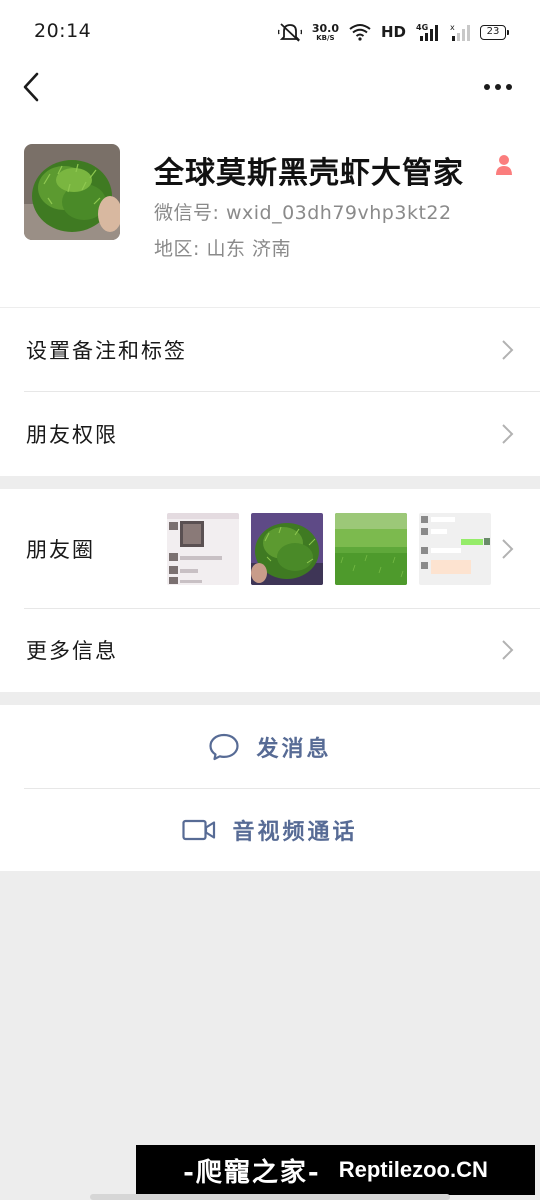 The image size is (540, 1200). I want to click on moments-row: 朋友圈, so click(270, 548).